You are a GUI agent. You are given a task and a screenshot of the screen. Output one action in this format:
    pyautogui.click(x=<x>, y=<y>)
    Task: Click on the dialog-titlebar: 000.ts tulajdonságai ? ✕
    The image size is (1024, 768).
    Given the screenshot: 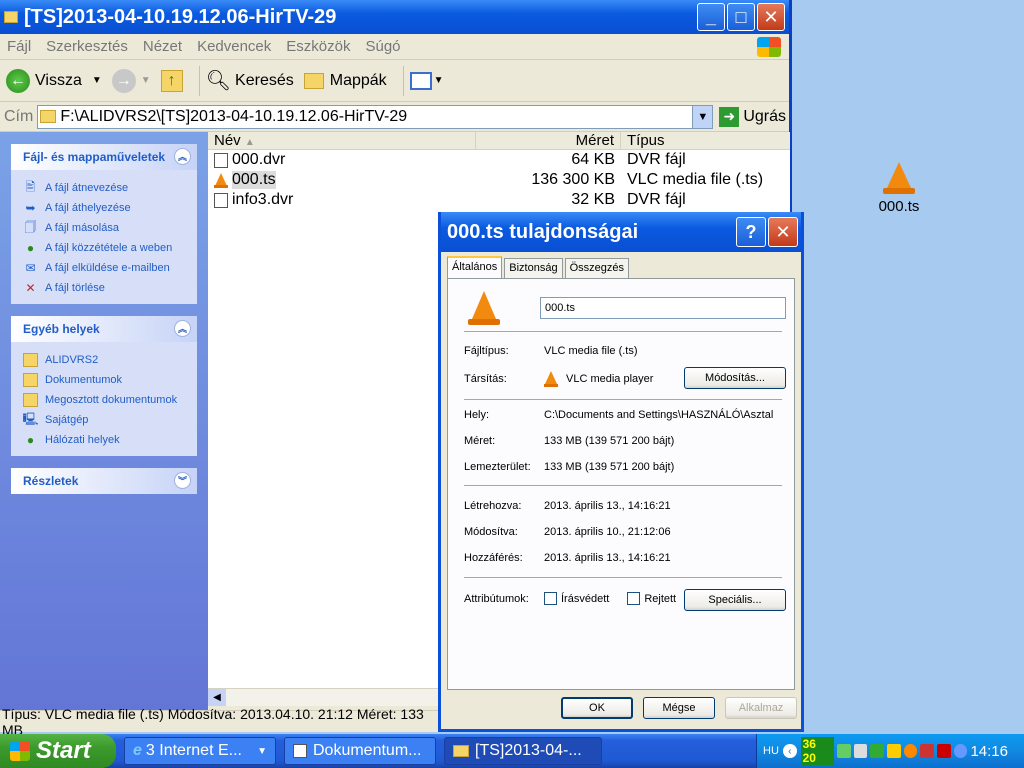 What is the action you would take?
    pyautogui.click(x=621, y=232)
    